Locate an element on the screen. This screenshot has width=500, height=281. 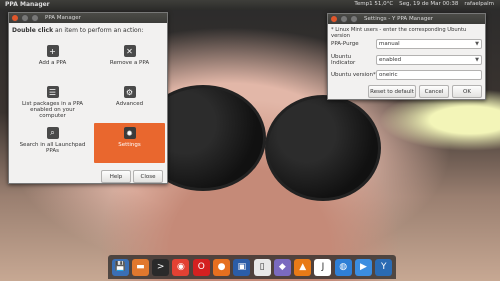
cancel-button: Cancel is located at coordinates (434, 91).